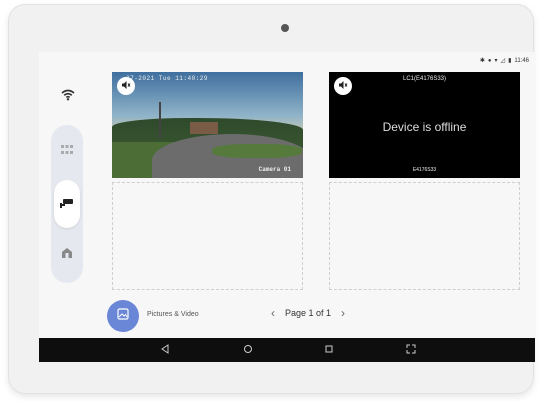 This screenshot has height=401, width=540. What do you see at coordinates (285, 28) in the screenshot?
I see `front-camera` at bounding box center [285, 28].